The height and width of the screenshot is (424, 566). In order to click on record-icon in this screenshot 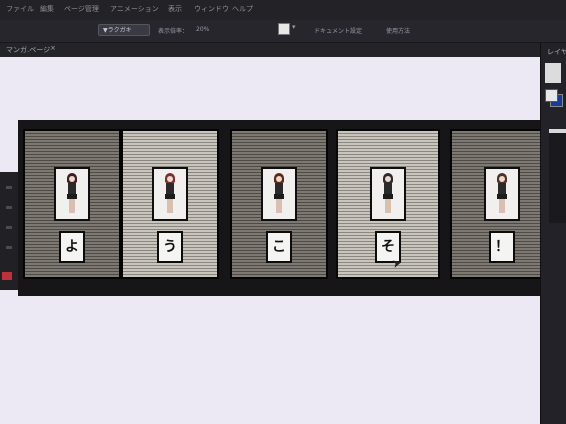, I will do `click(7, 276)`.